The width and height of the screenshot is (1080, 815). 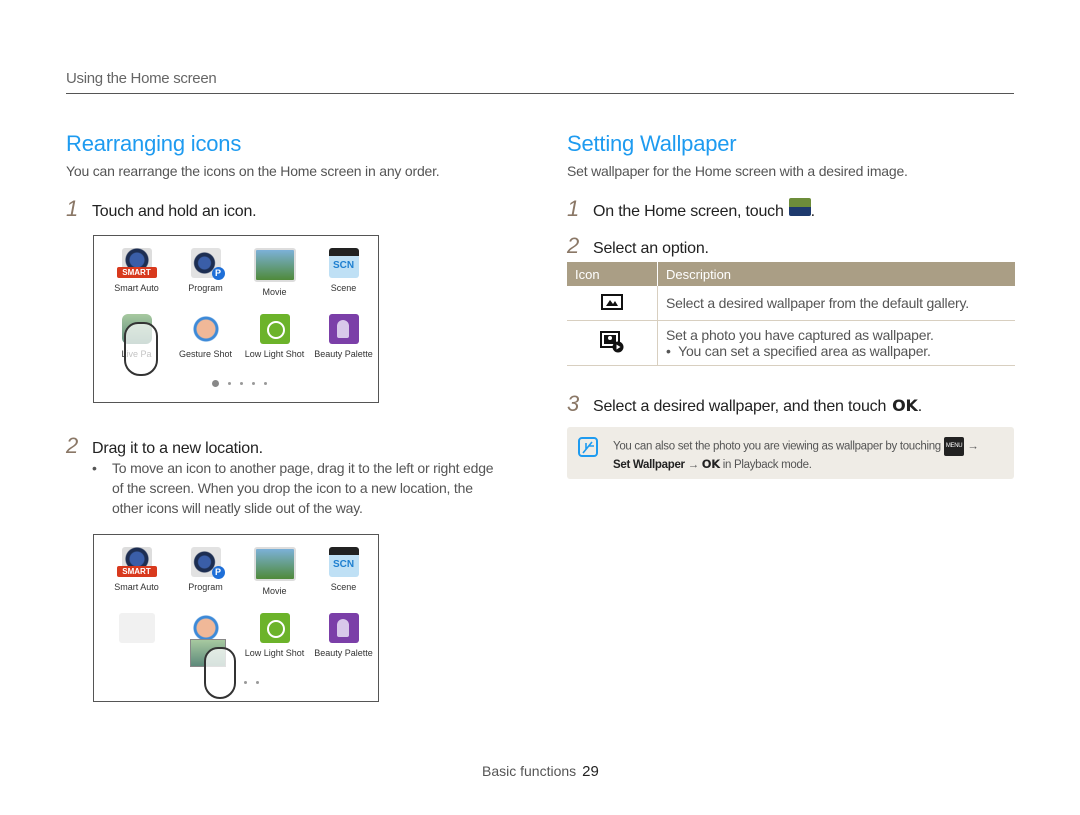 What do you see at coordinates (973, 446) in the screenshot?
I see `arrow: →` at bounding box center [973, 446].